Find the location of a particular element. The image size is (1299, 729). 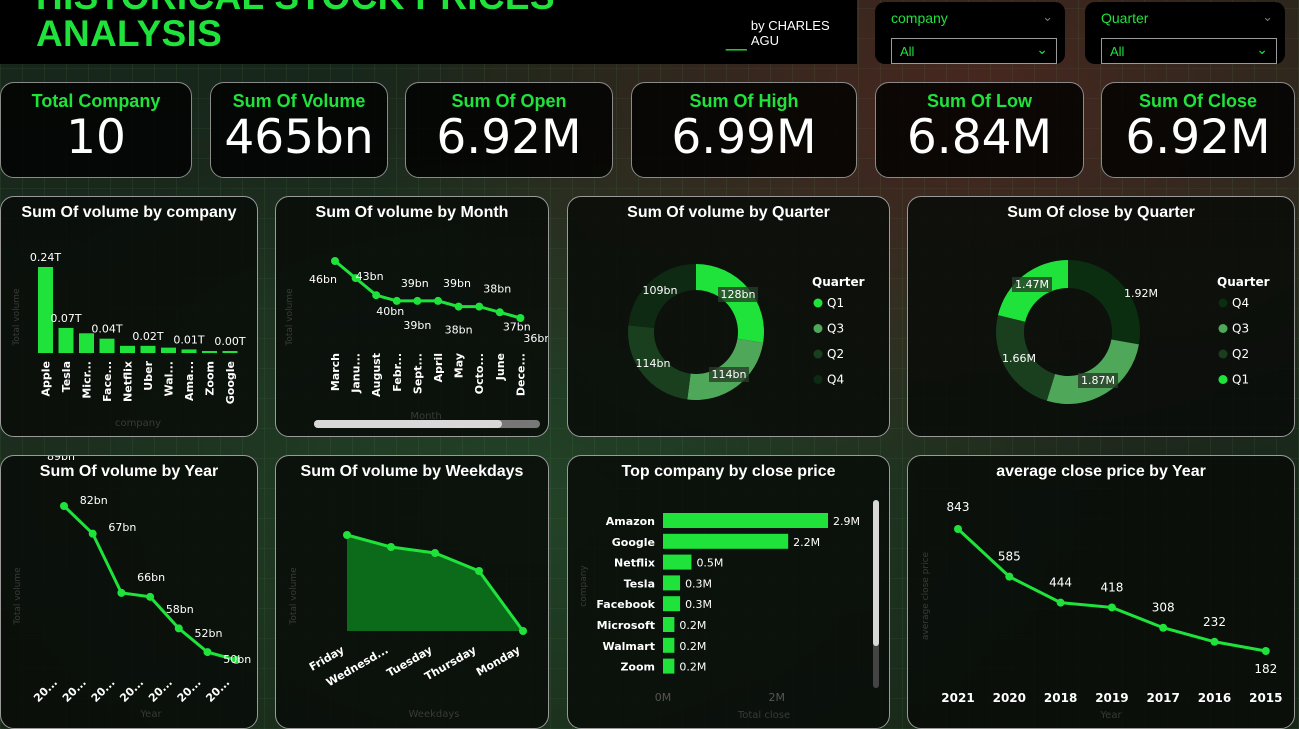

kpi-total-company: Total Company 10 is located at coordinates (96, 130).